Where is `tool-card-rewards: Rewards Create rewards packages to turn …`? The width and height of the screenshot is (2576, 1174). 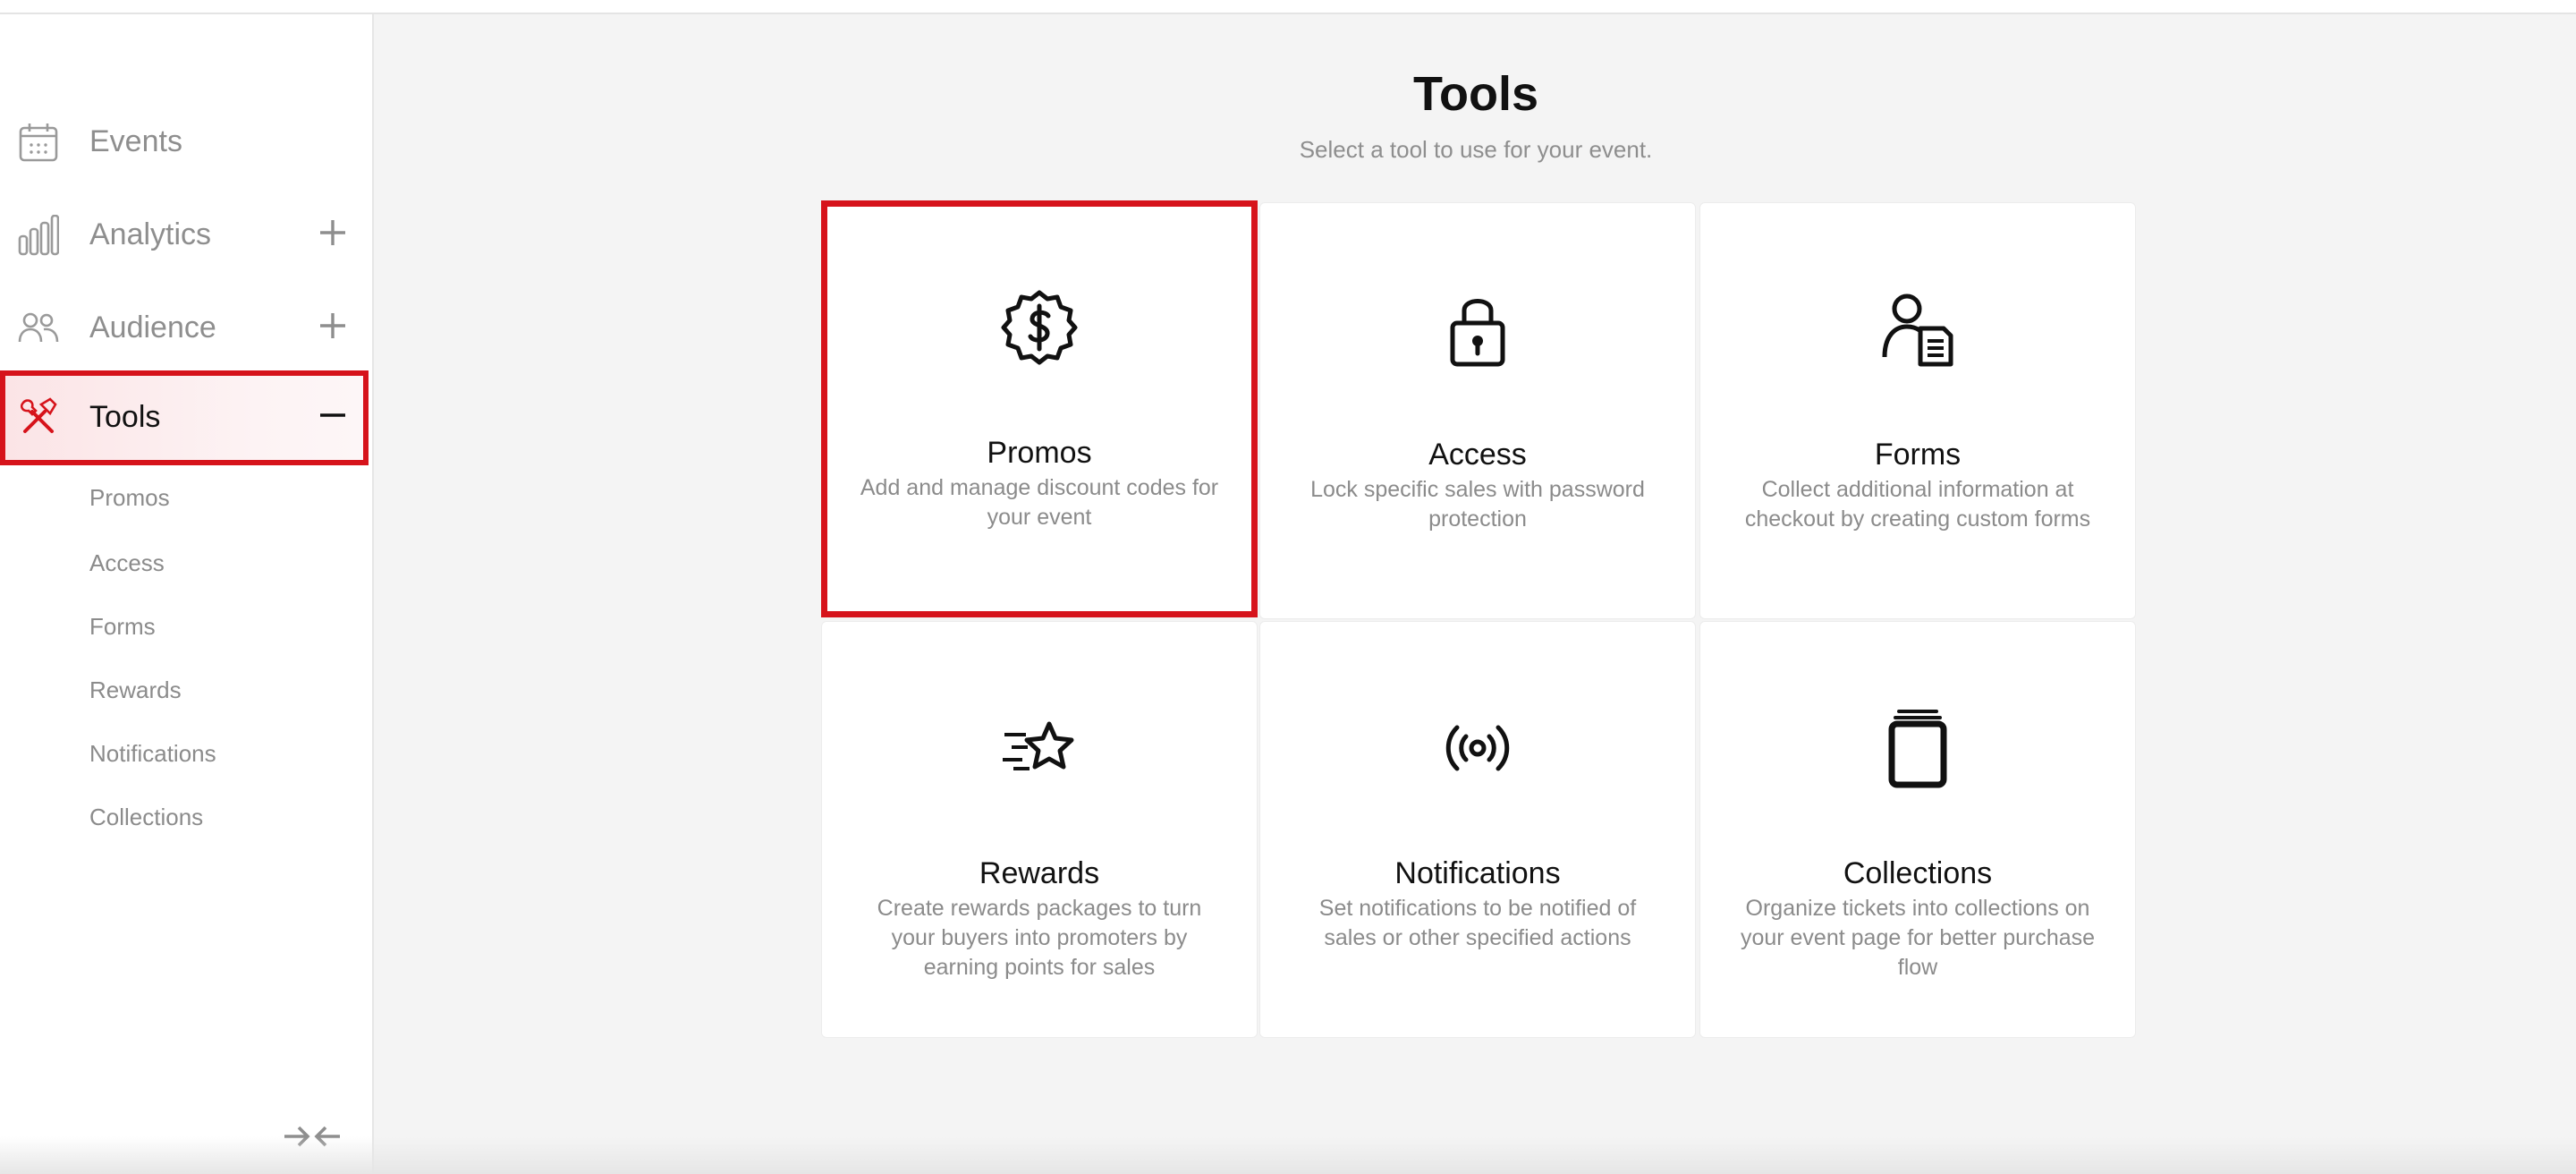 tool-card-rewards: Rewards Create rewards packages to turn … is located at coordinates (1039, 829).